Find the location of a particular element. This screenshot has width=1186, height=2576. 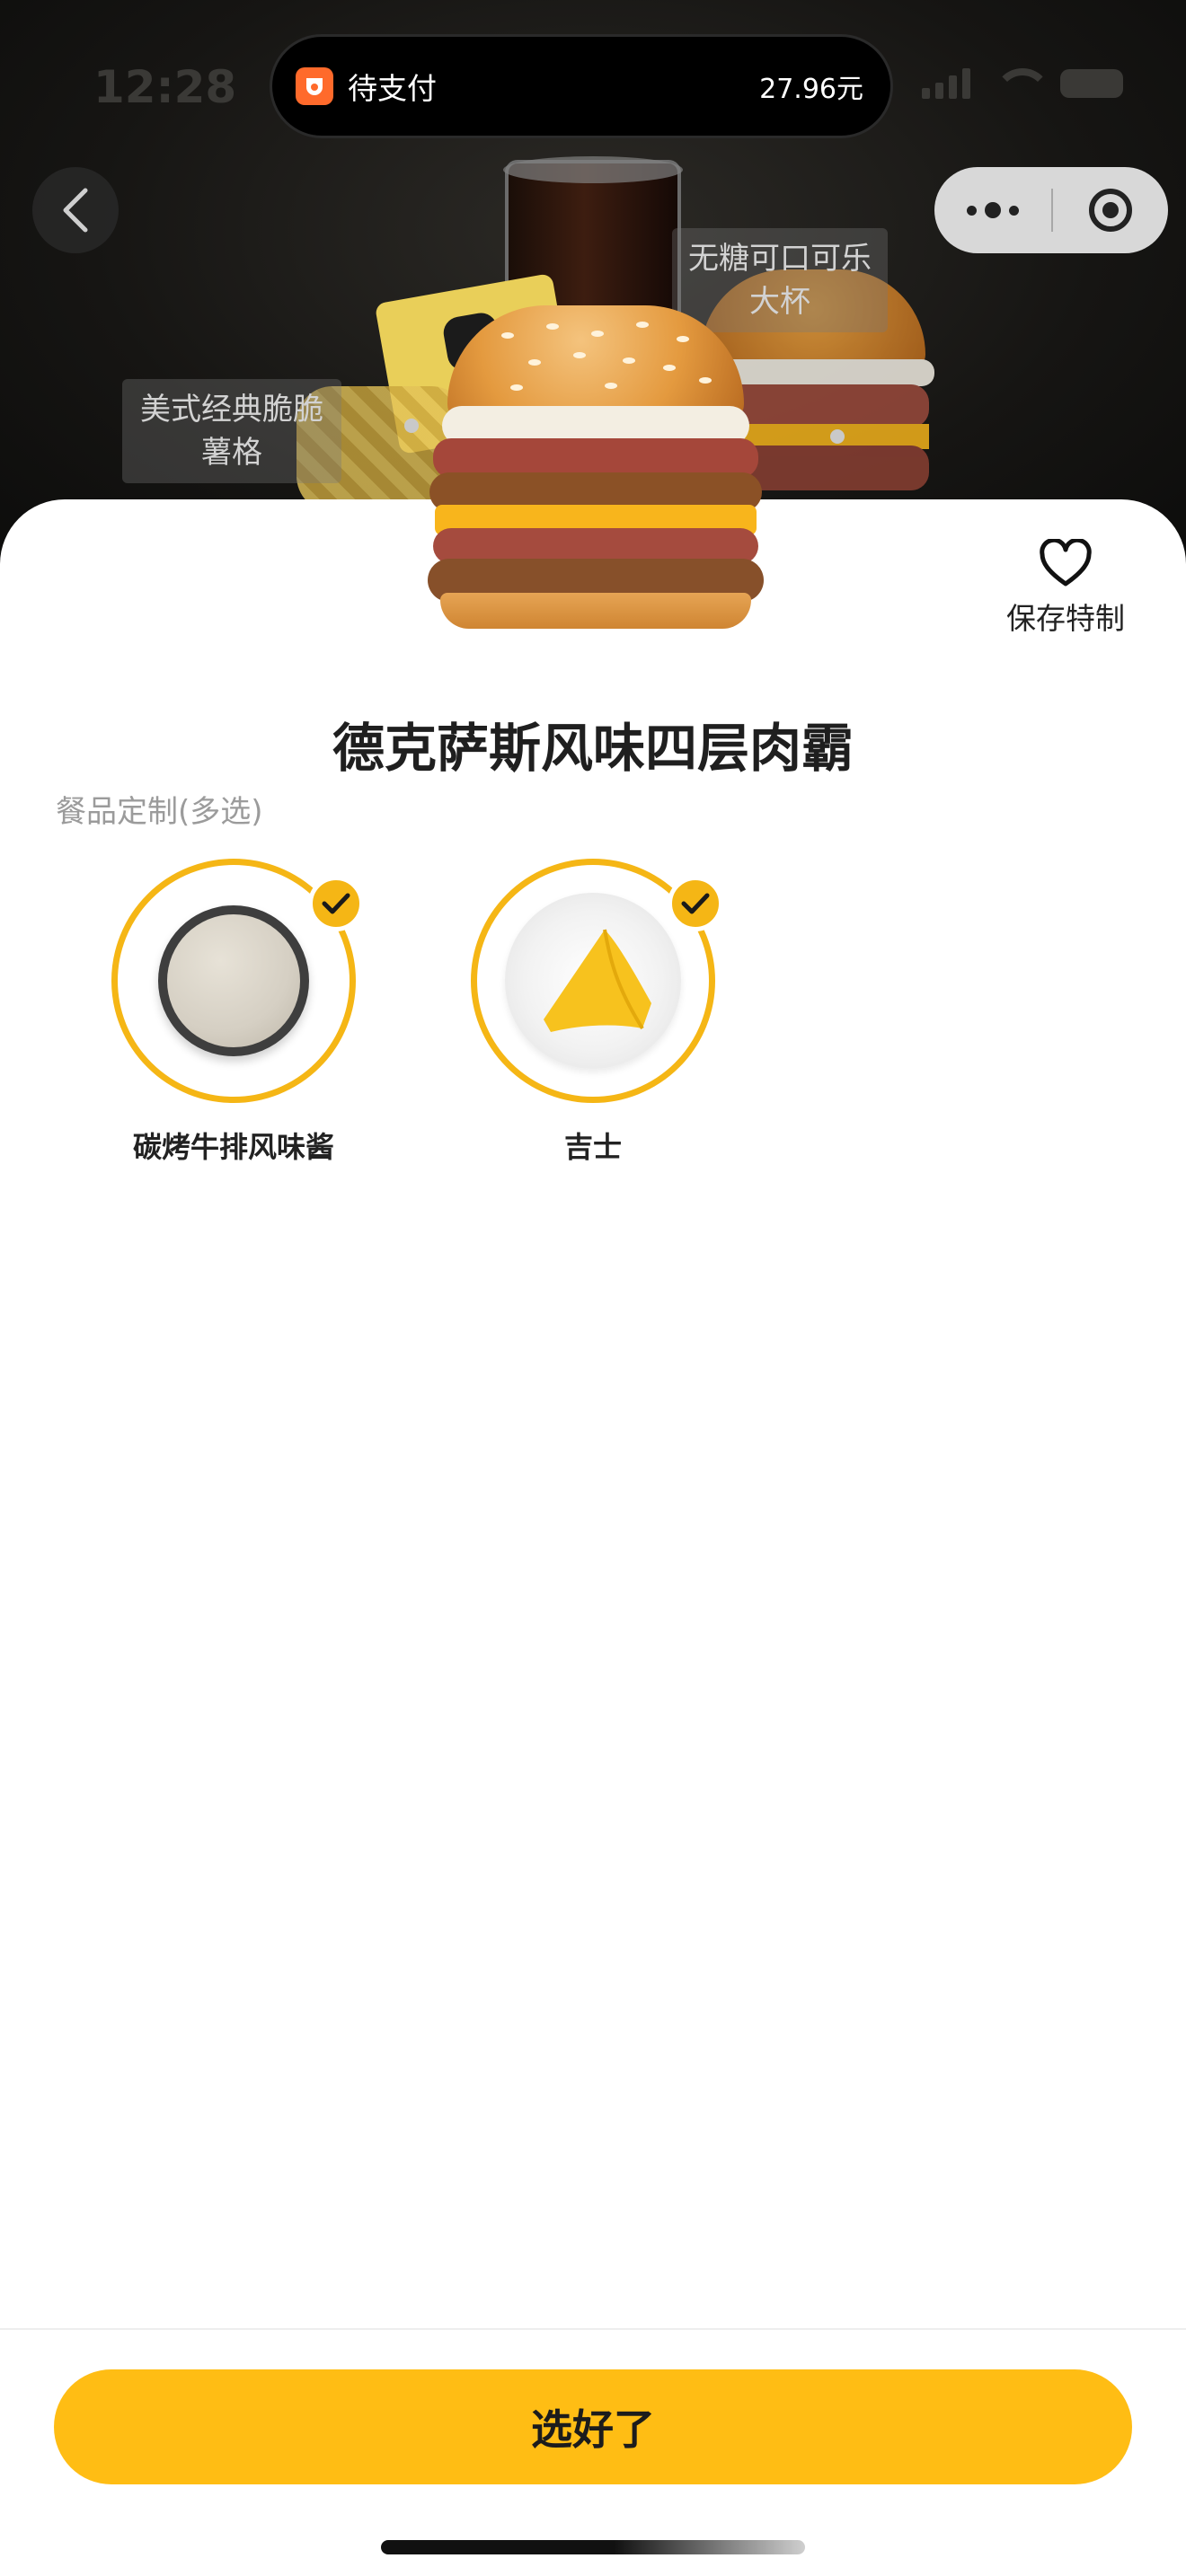

option-label: 吉士 is located at coordinates (592, 1147).